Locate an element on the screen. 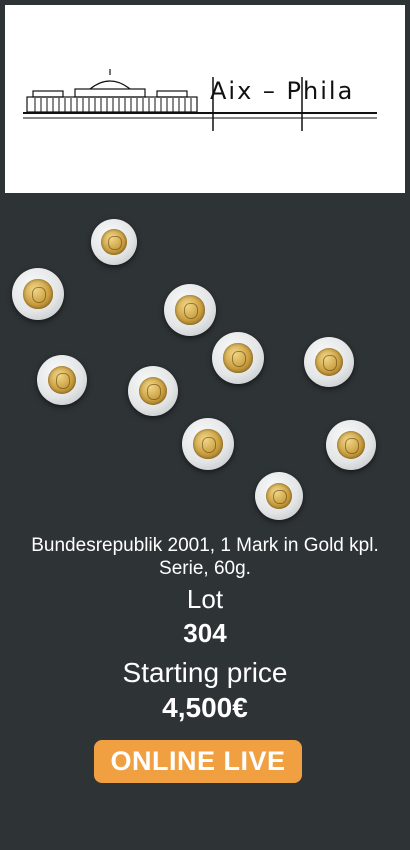 The width and height of the screenshot is (410, 850). starting-price-value: 4,500€ is located at coordinates (205, 707).